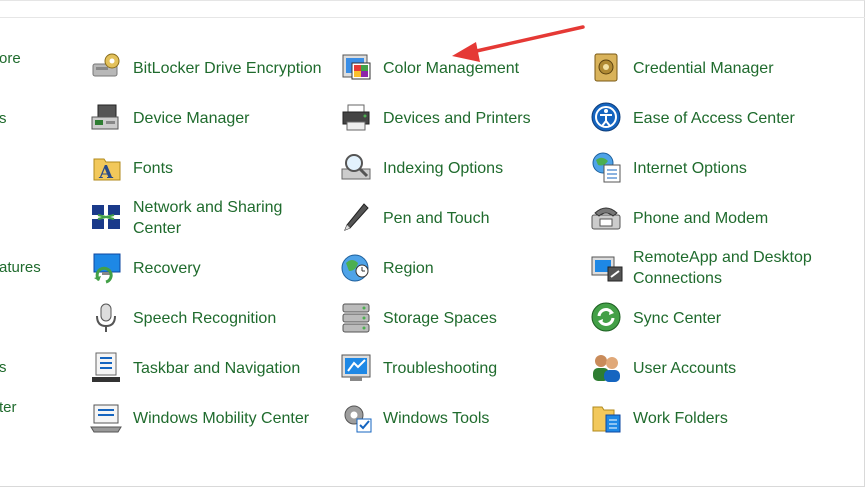  I want to click on ease-of-access-icon, so click(607, 118).